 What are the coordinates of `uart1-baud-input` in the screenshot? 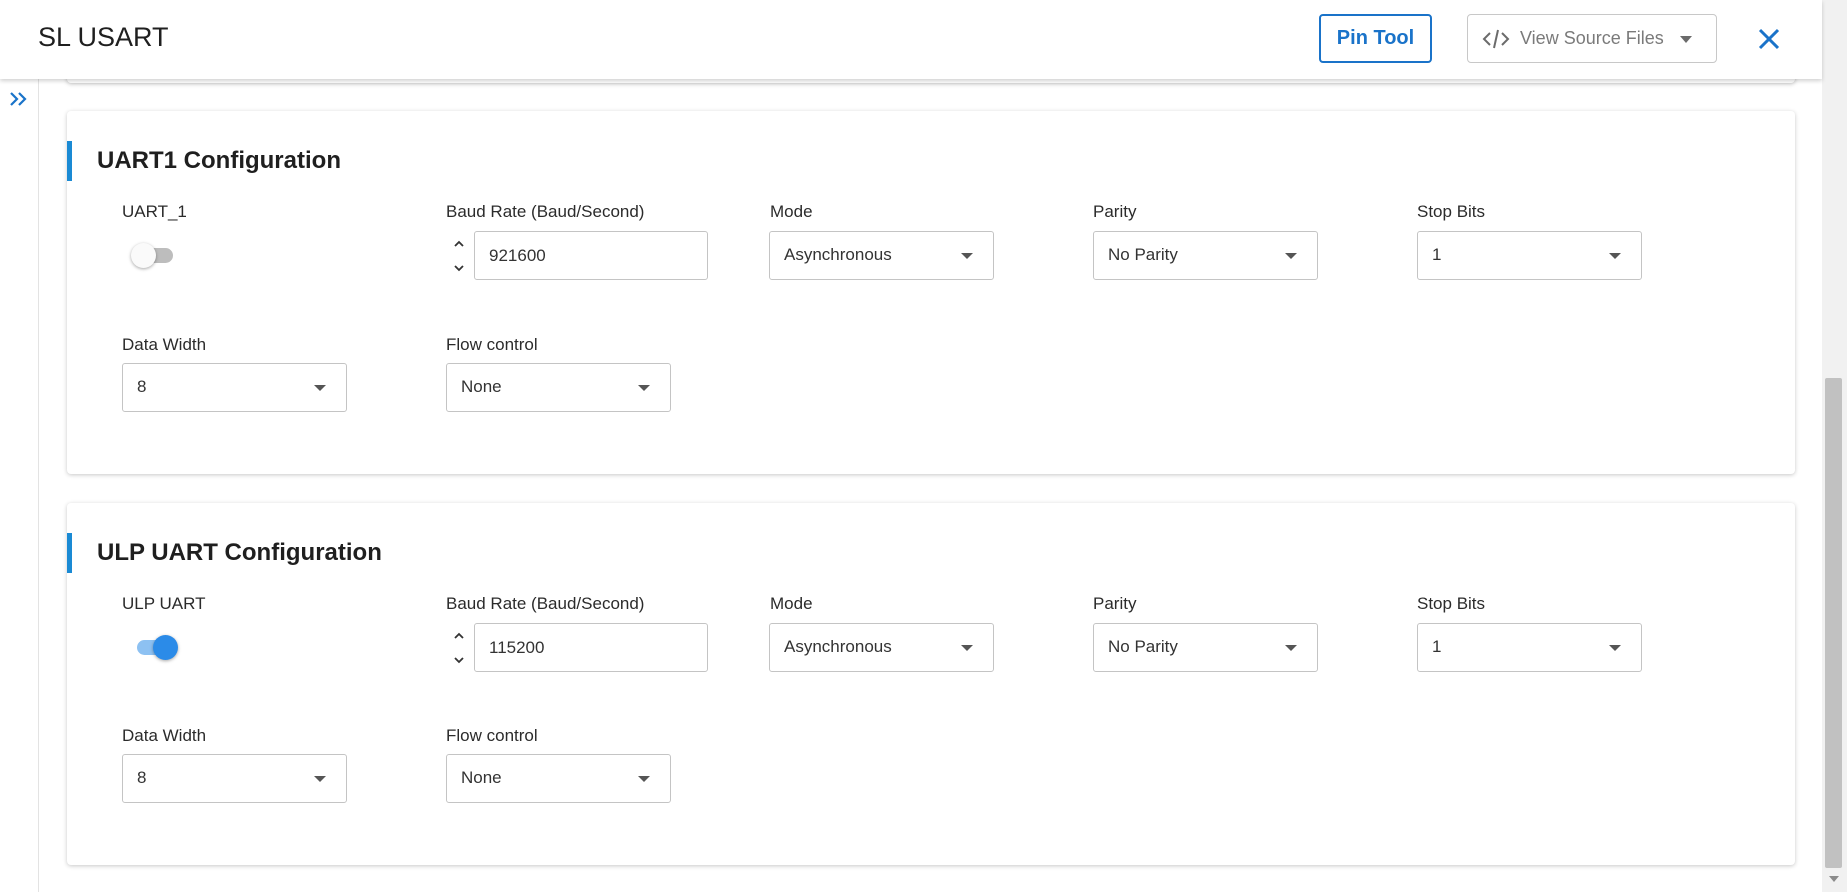 It's located at (591, 255).